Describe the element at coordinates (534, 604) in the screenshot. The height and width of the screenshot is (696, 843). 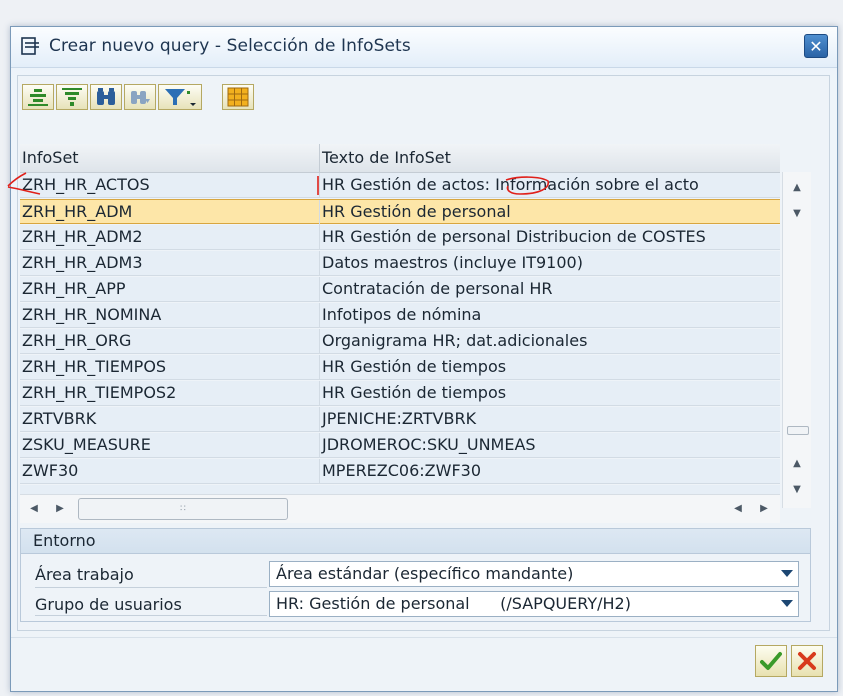
I see `grupo-usuarios-select: HR: Gestión de personal (/SAPQUERY/H2)` at that location.